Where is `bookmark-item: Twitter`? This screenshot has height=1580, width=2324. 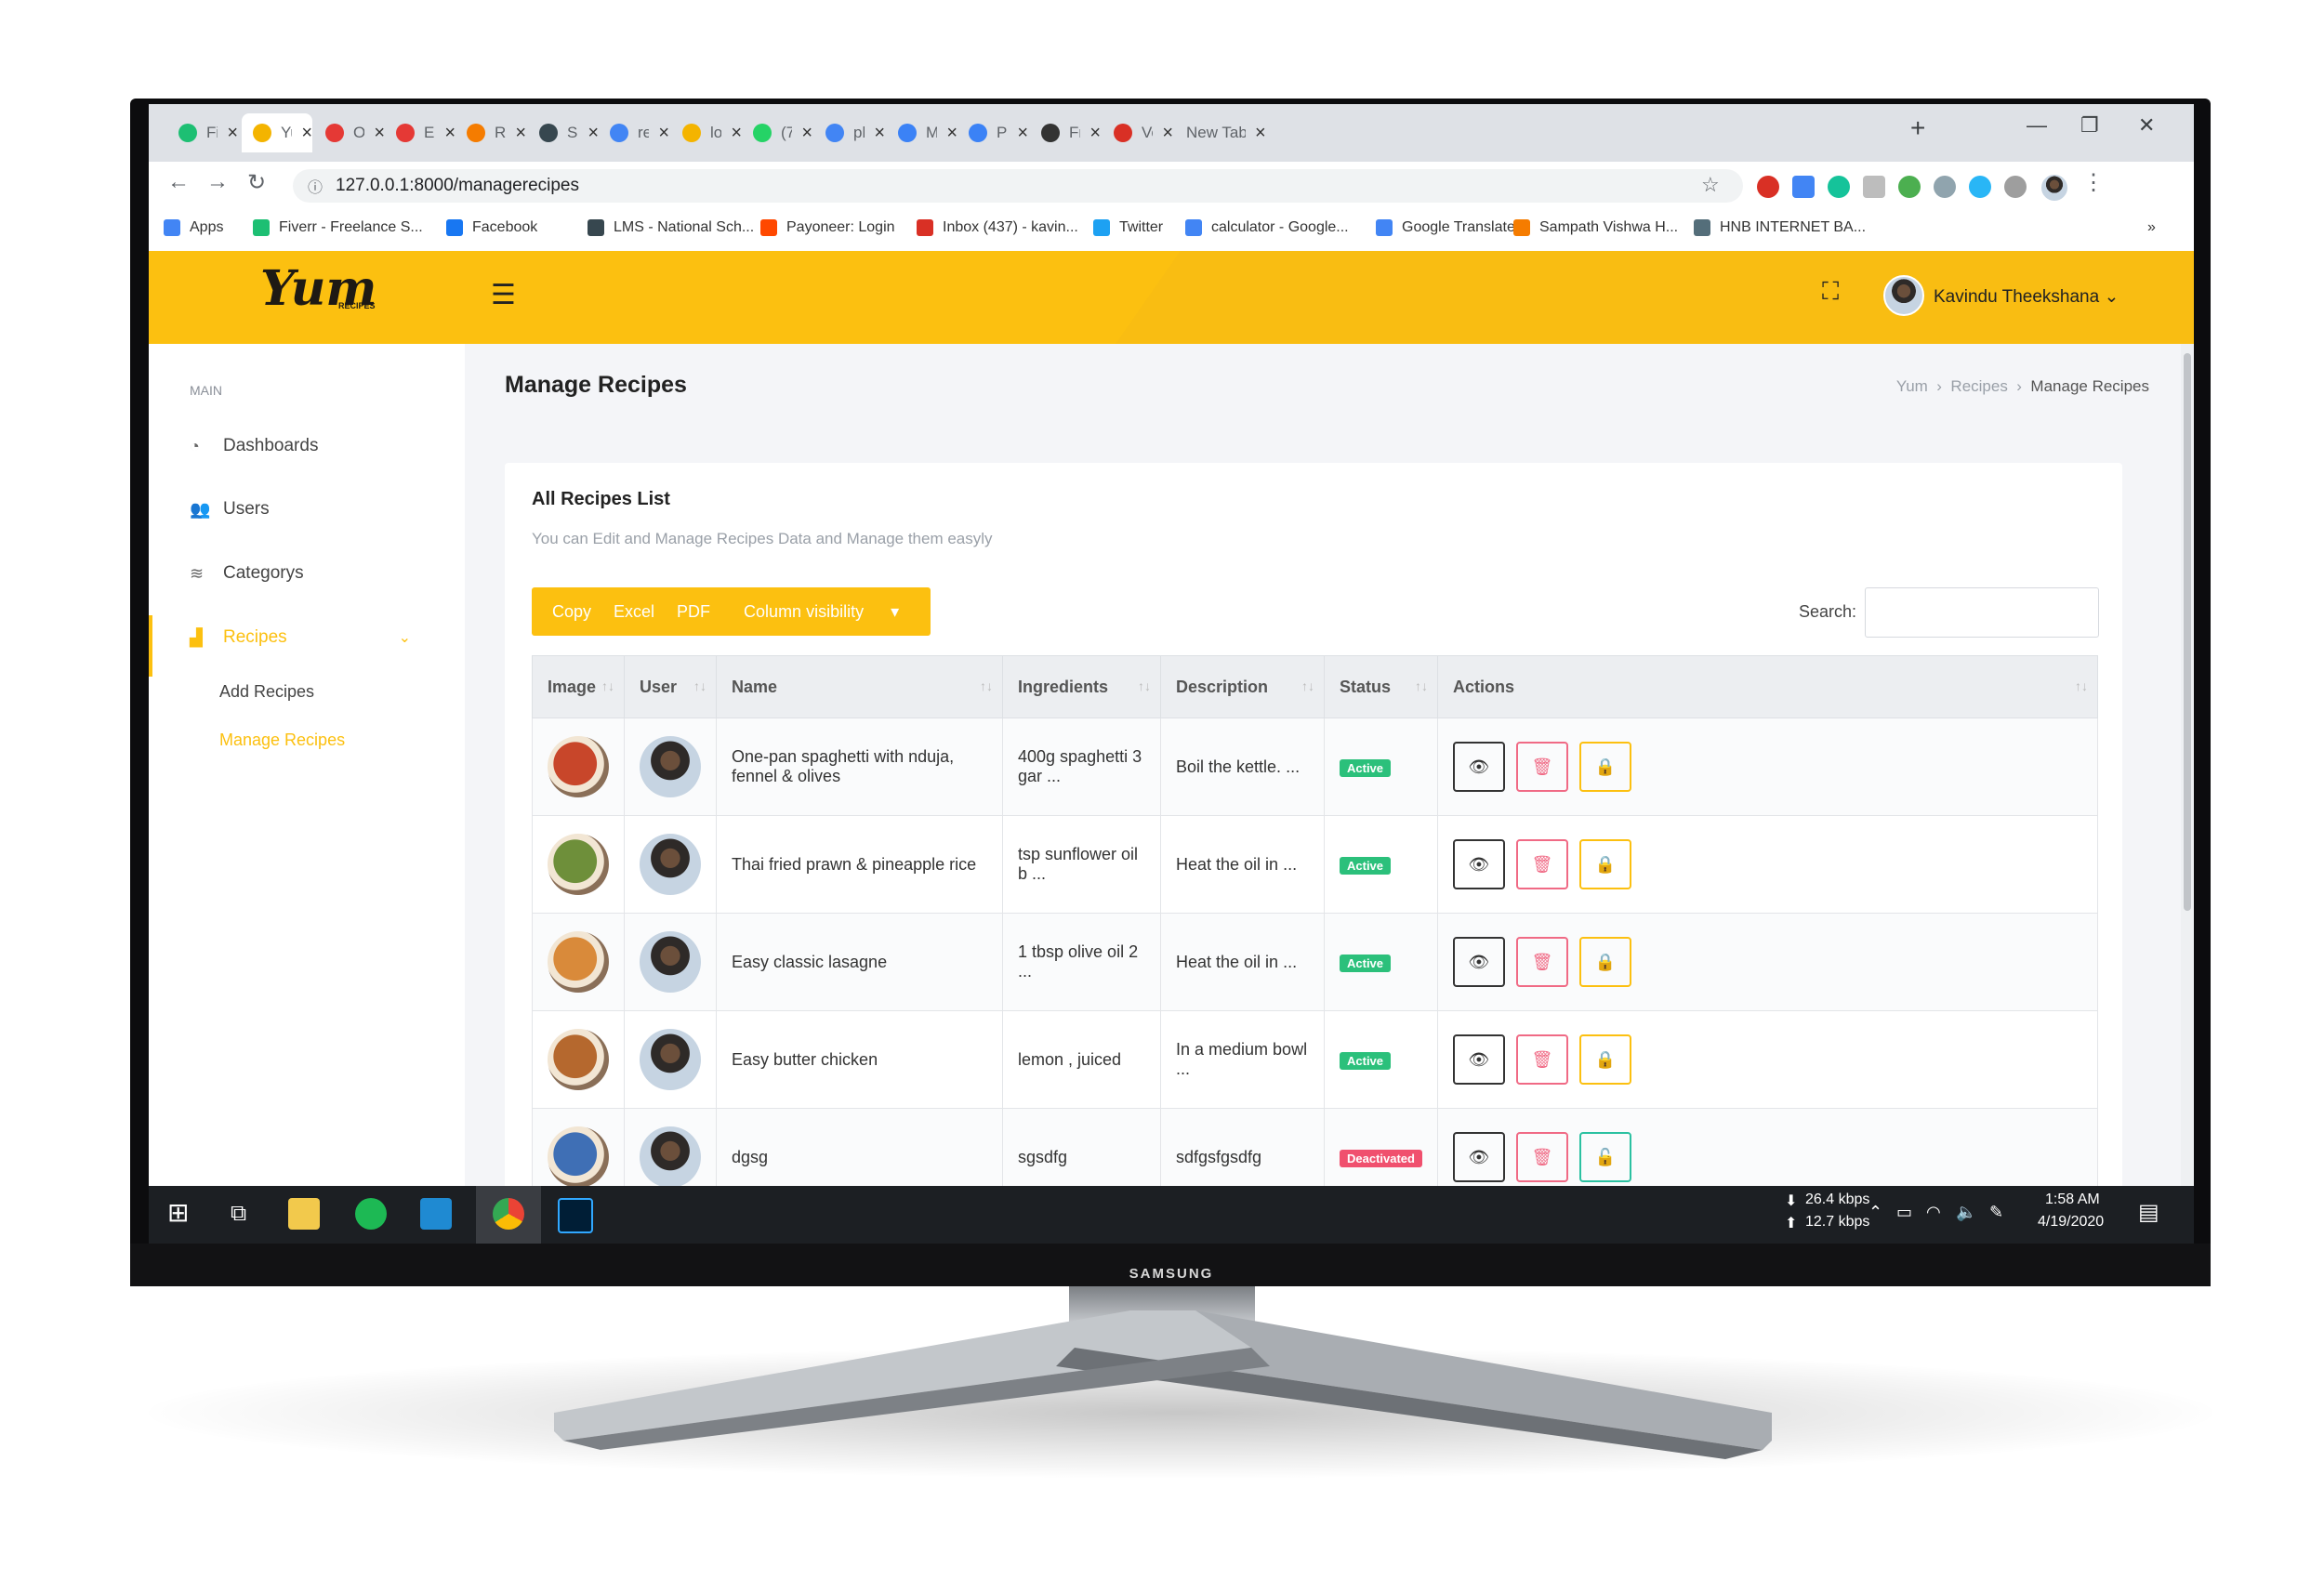
bookmark-item: Twitter is located at coordinates (1128, 227).